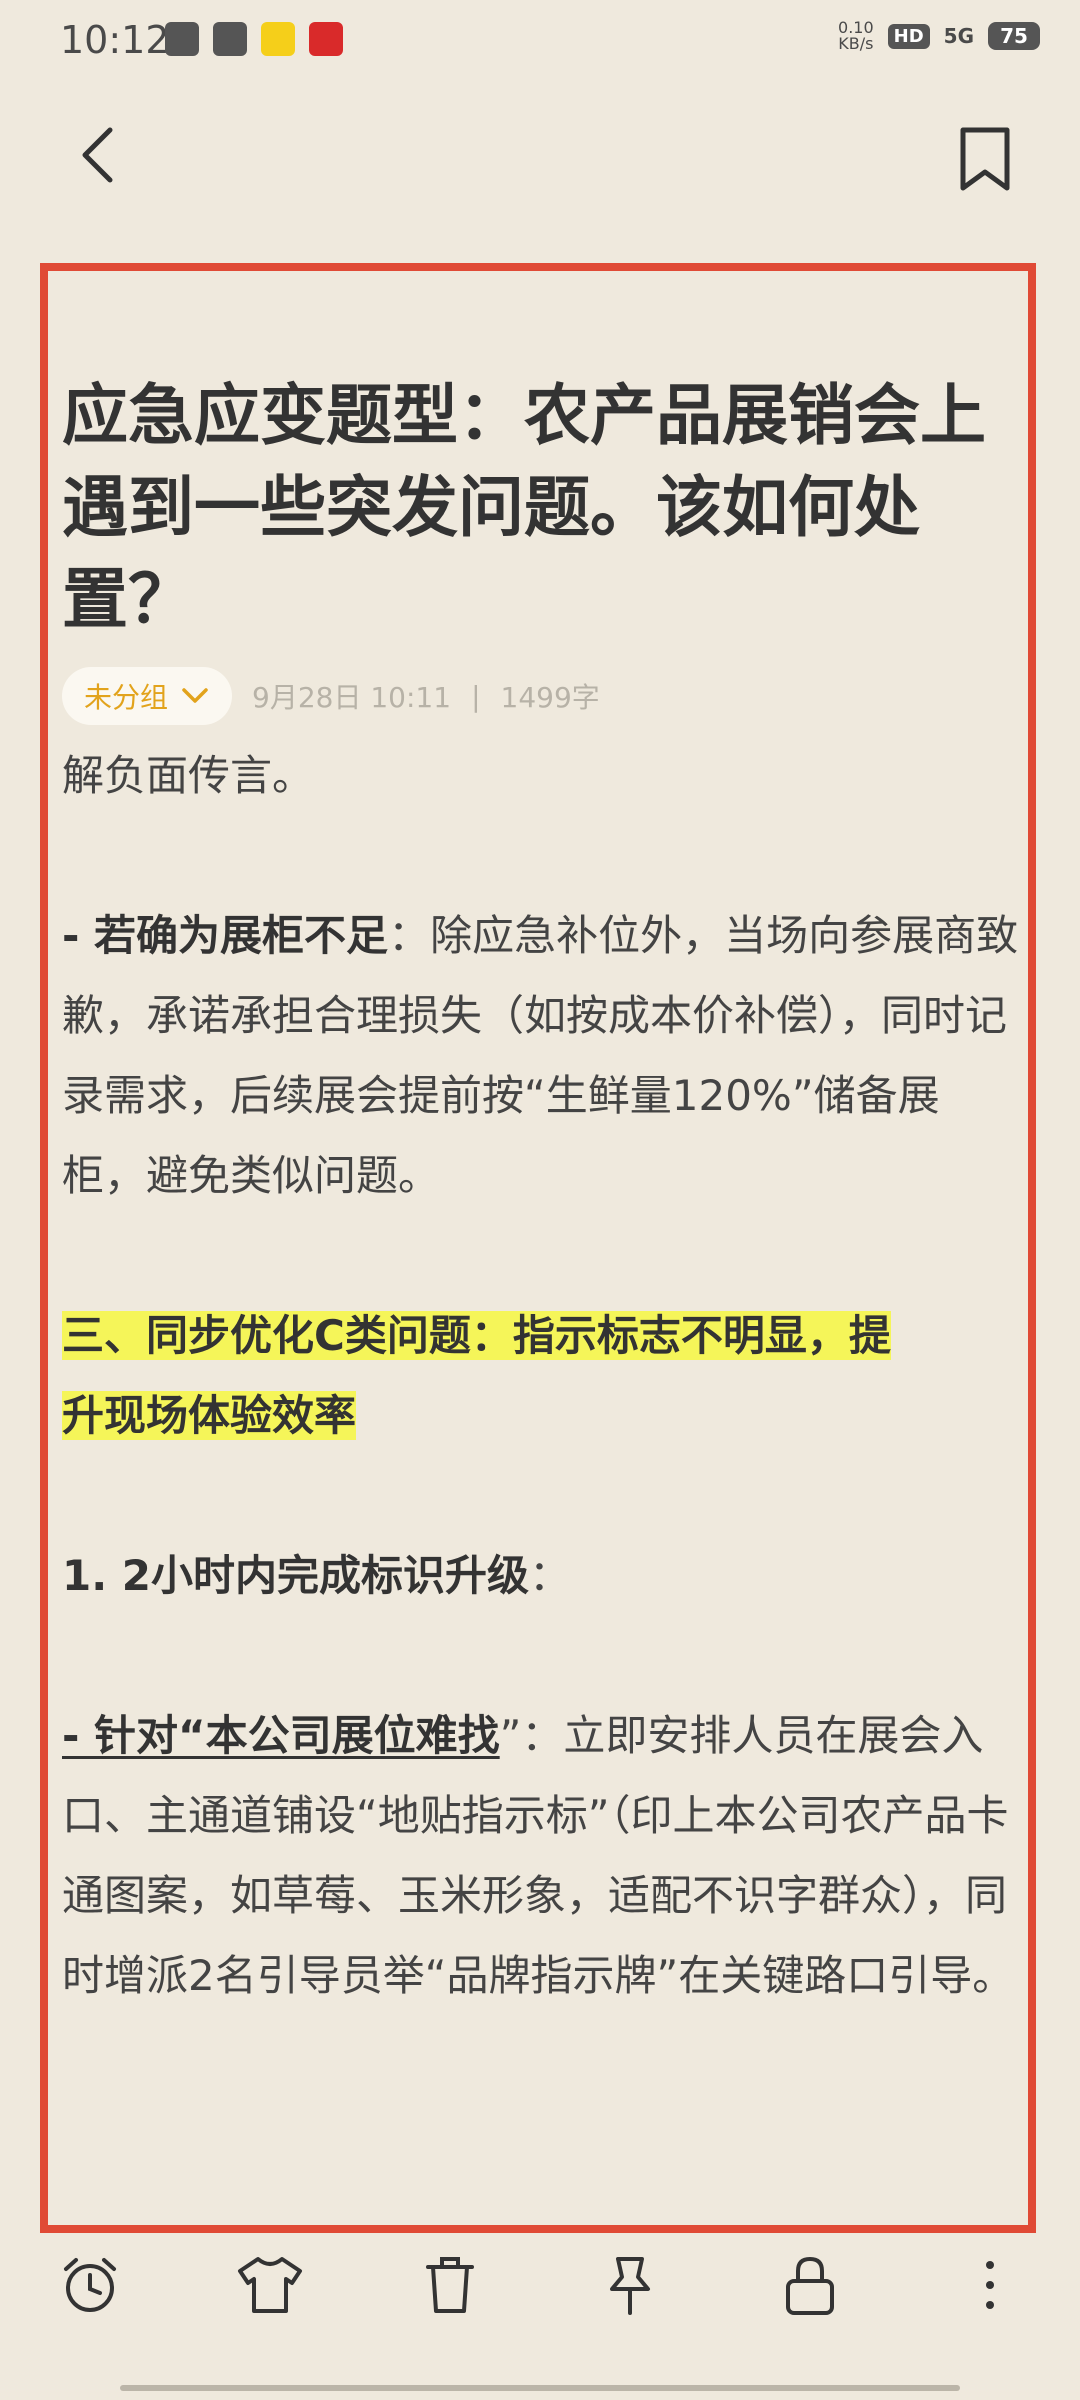 This screenshot has height=2400, width=1080. I want to click on back-button, so click(100, 155).